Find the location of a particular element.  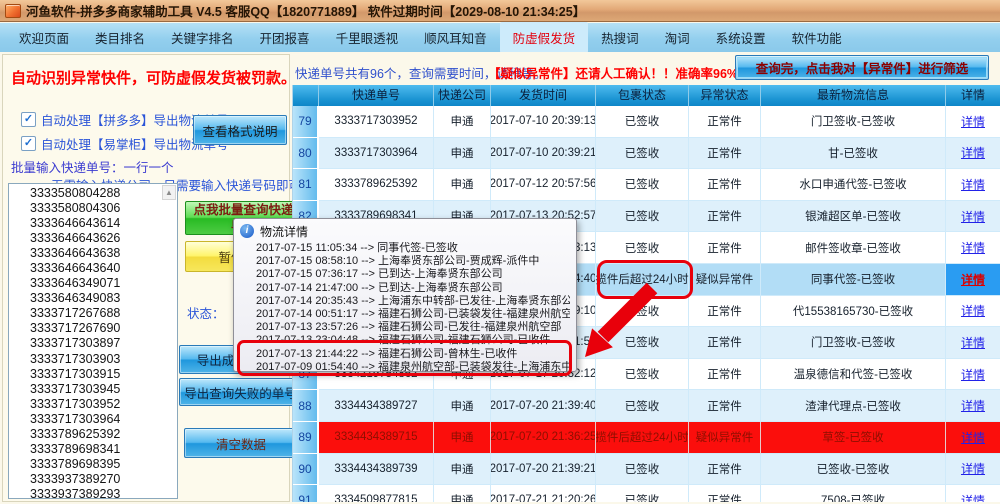

cell-number: 3334509877815 is located at coordinates (376, 493).